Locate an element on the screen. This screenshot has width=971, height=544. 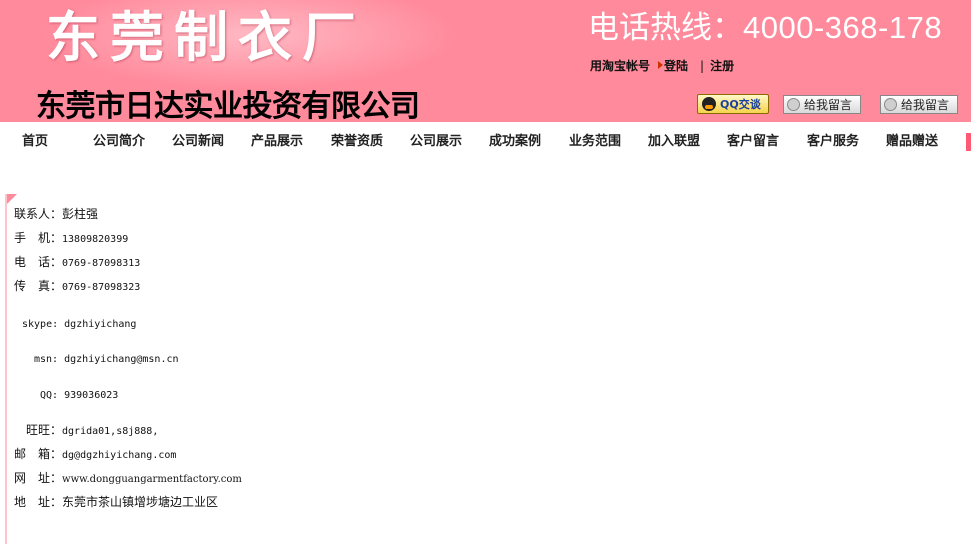
nav-item-about: 公司简介 is located at coordinates (119, 142).